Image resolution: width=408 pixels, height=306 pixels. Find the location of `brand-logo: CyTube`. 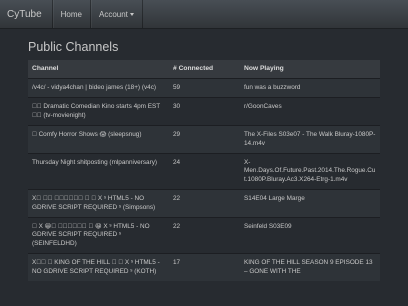

brand-logo: CyTube is located at coordinates (26, 14).